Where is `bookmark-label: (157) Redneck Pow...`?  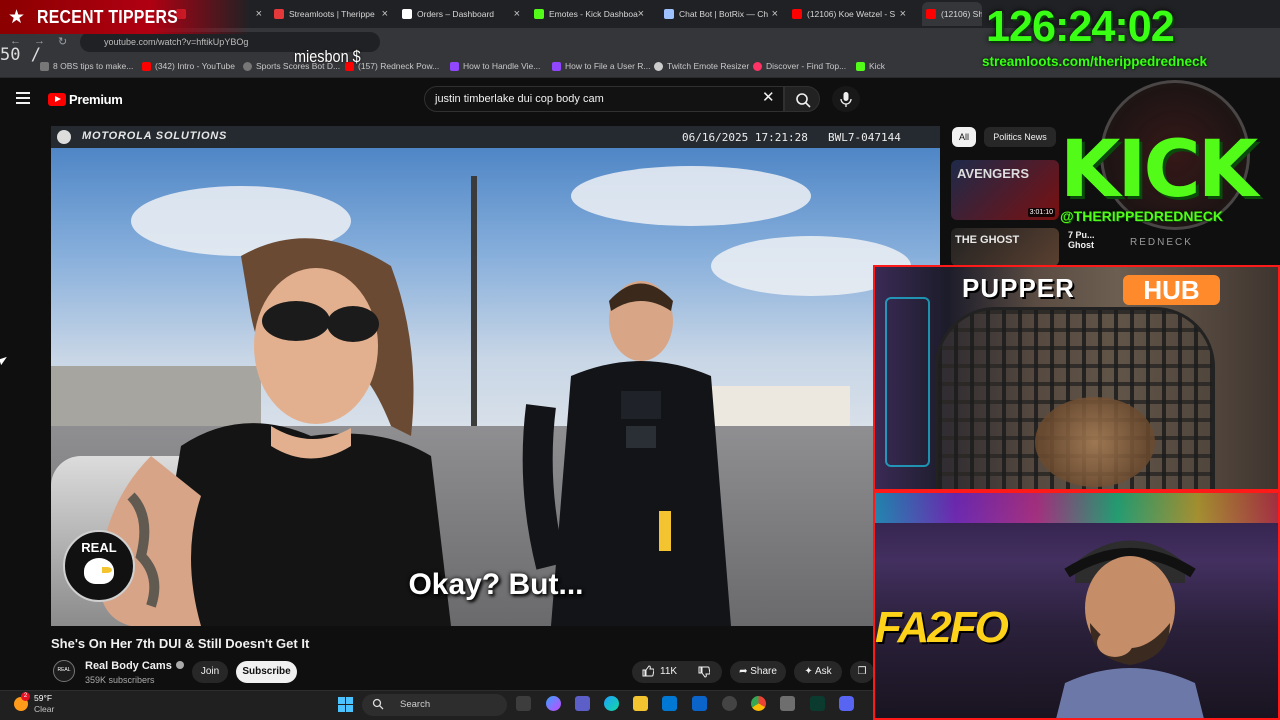 bookmark-label: (157) Redneck Pow... is located at coordinates (399, 66).